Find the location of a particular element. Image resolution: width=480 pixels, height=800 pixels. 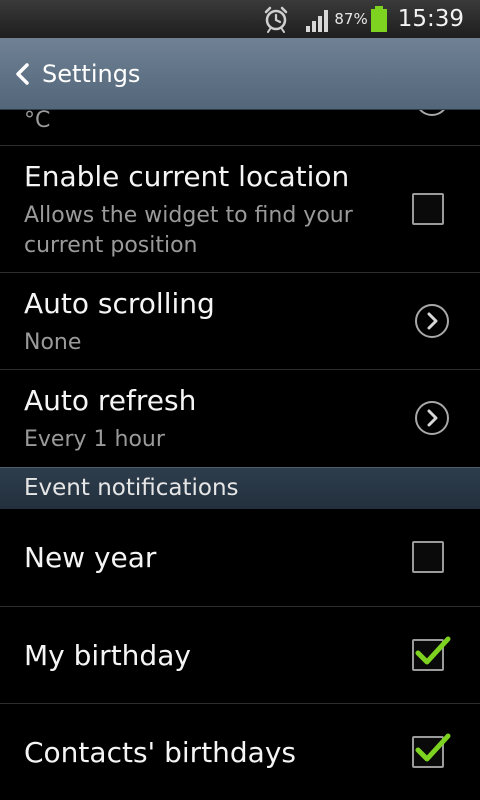

my-birthday-checkbox is located at coordinates (431, 653).